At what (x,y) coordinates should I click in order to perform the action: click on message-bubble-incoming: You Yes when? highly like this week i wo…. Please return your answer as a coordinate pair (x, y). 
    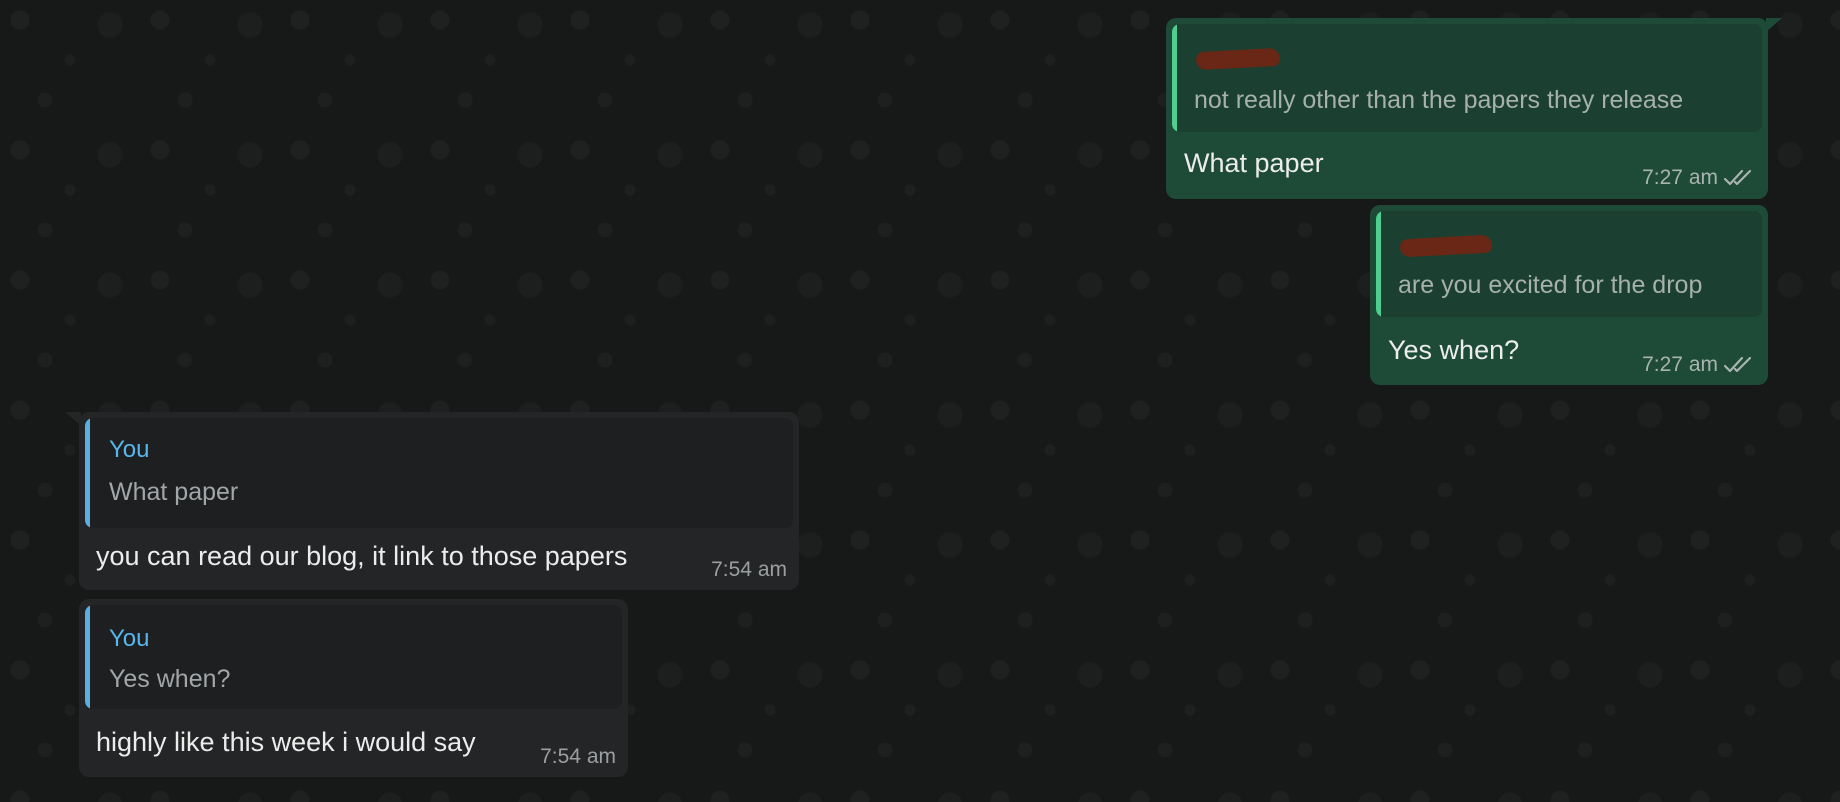
    Looking at the image, I should click on (353, 688).